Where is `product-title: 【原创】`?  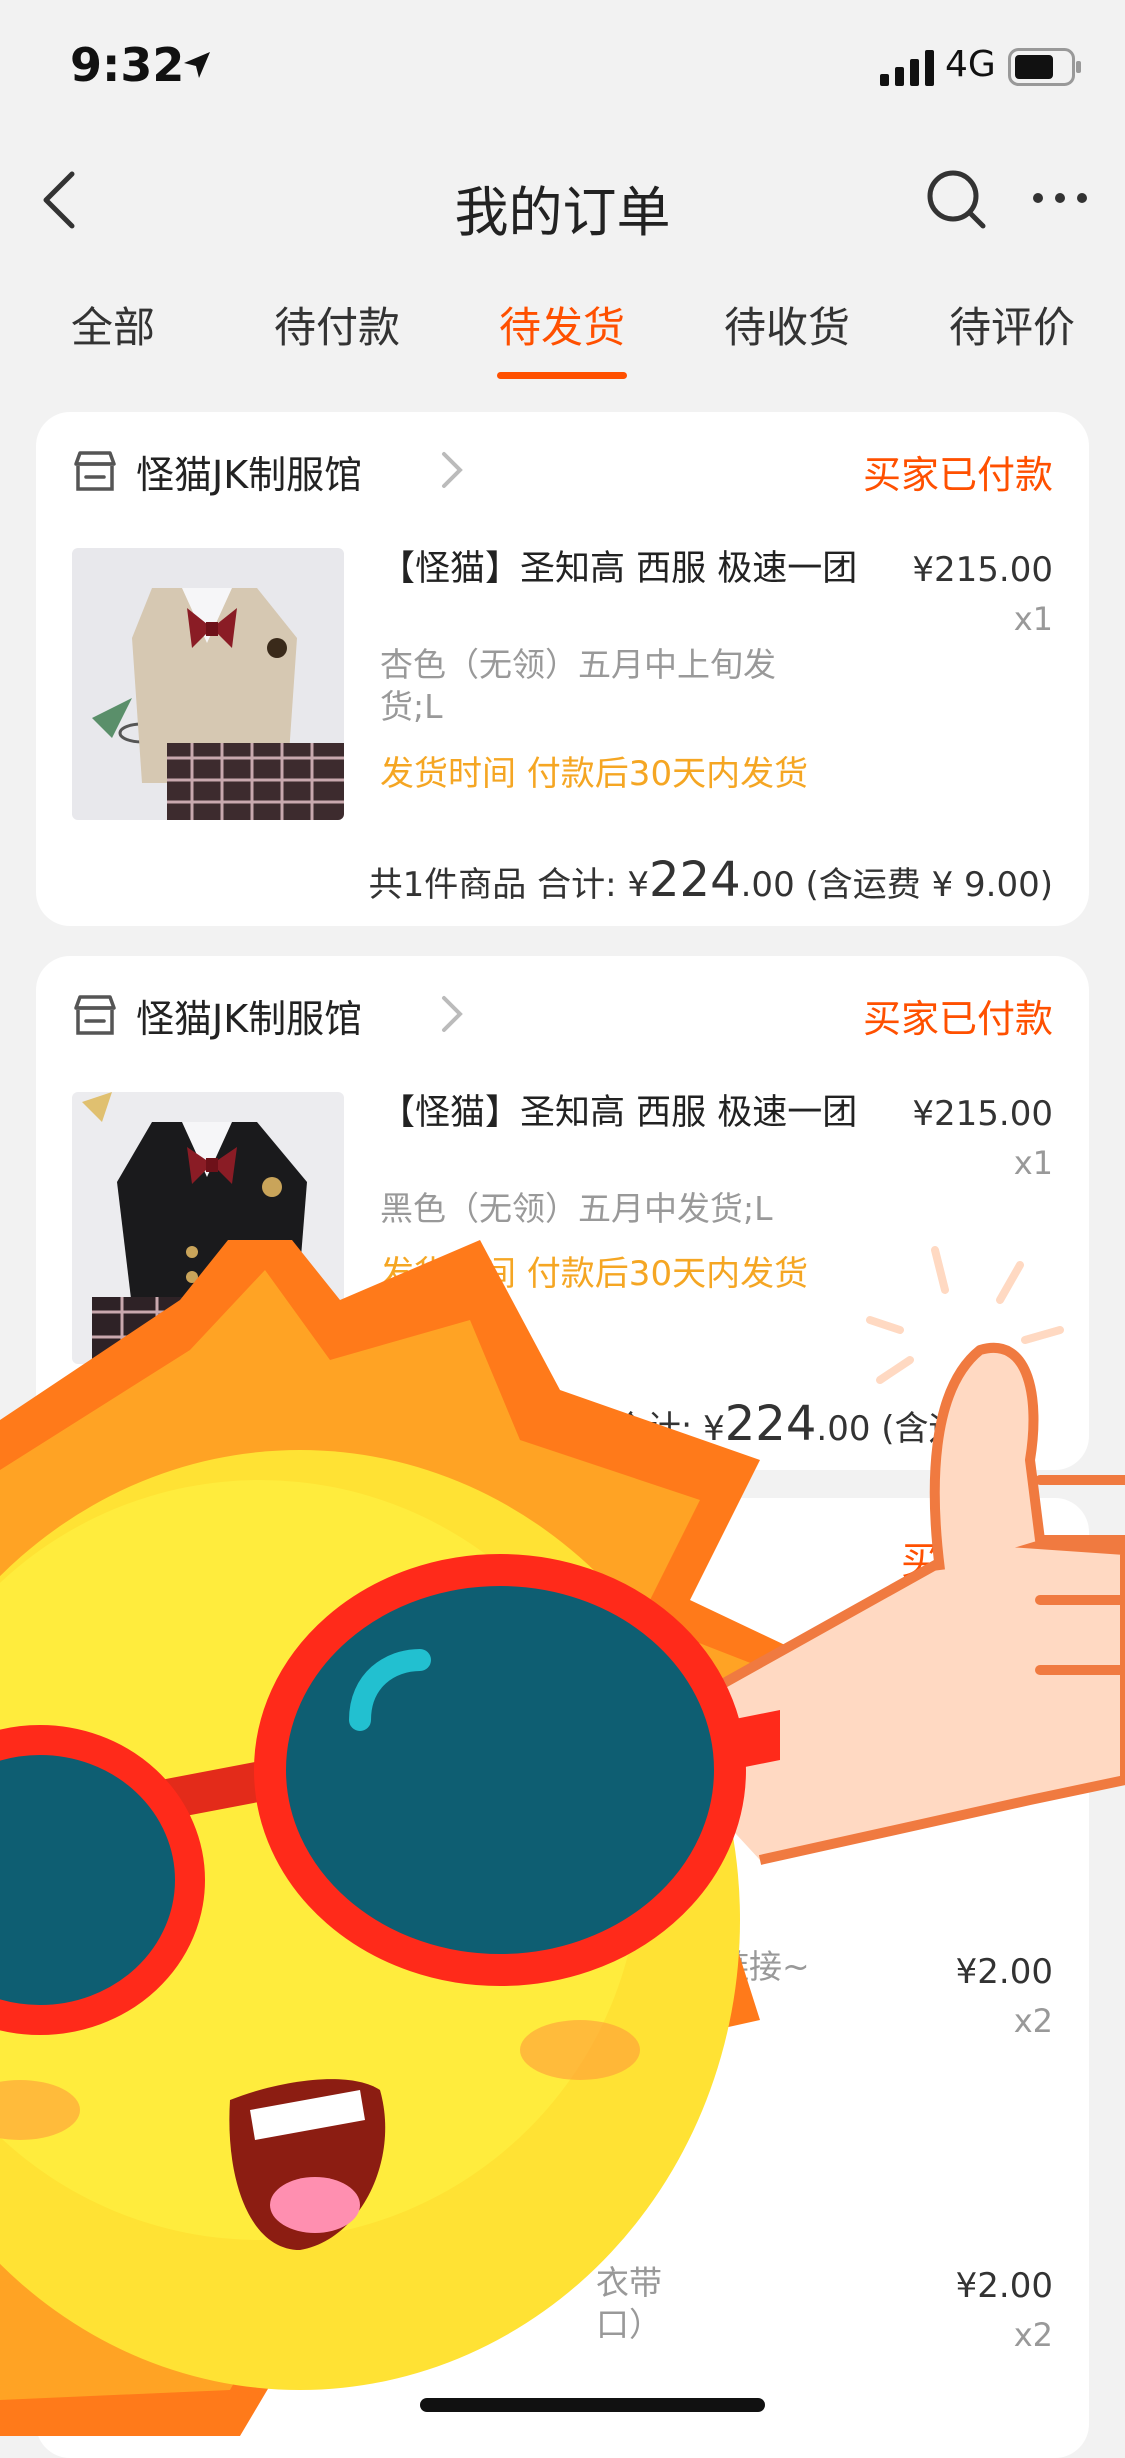
product-title: 【原创】 is located at coordinates (816, 1655).